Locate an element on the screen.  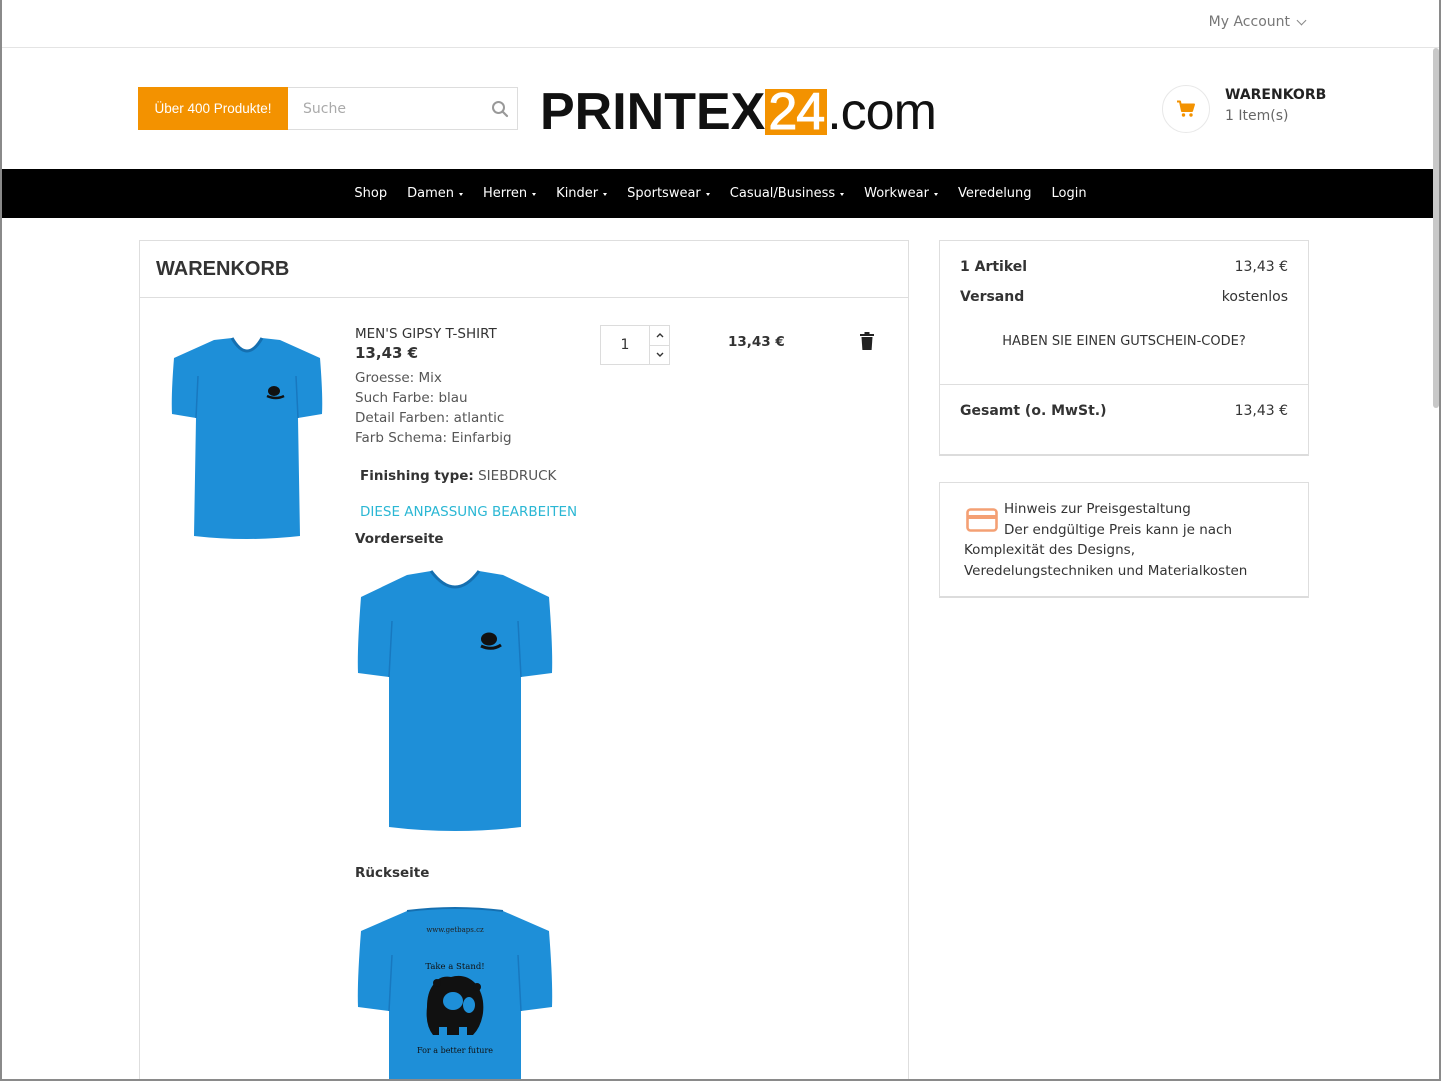
finishing-type-label: Finishing type: is located at coordinates (417, 476).